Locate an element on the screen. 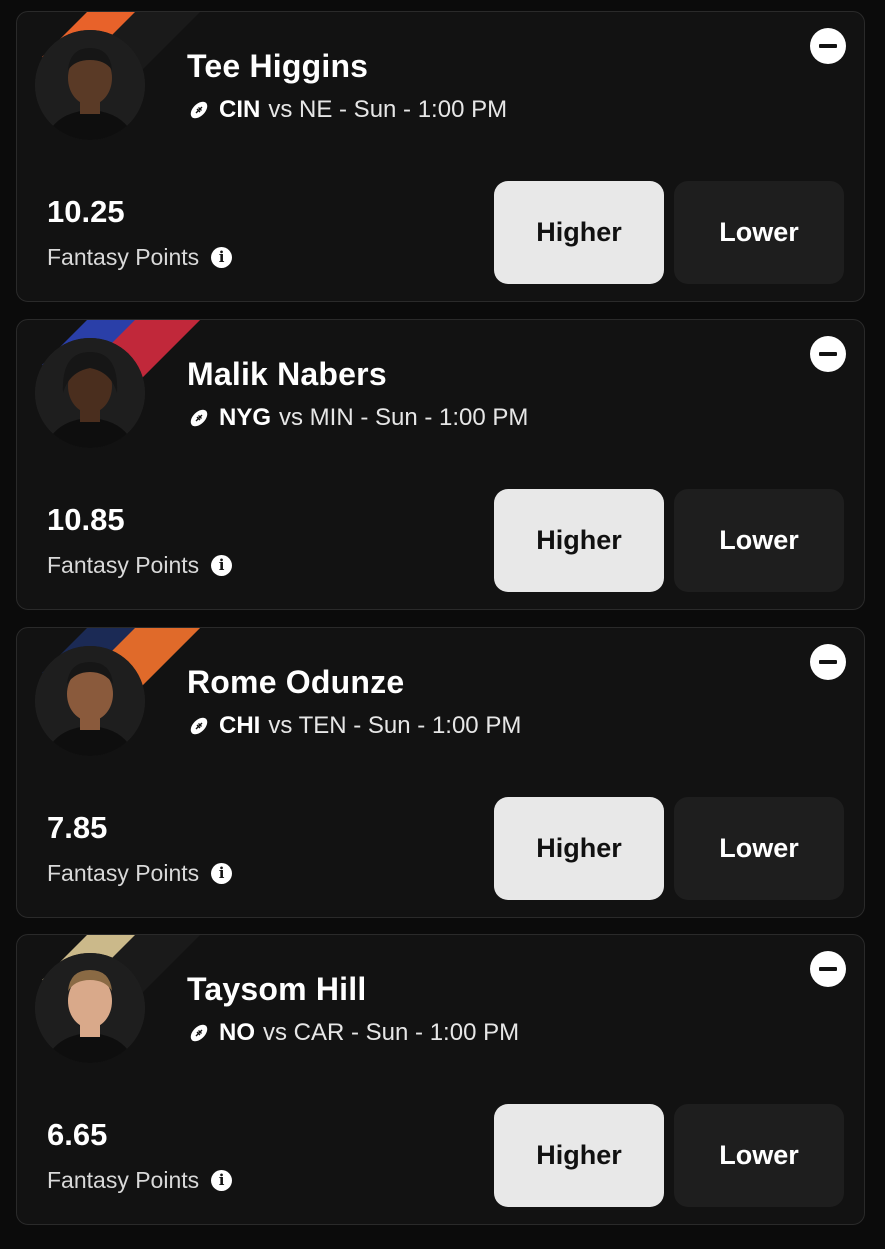  matchup-info: CIN vs NE - Sun - 1:00 PM is located at coordinates (347, 110).